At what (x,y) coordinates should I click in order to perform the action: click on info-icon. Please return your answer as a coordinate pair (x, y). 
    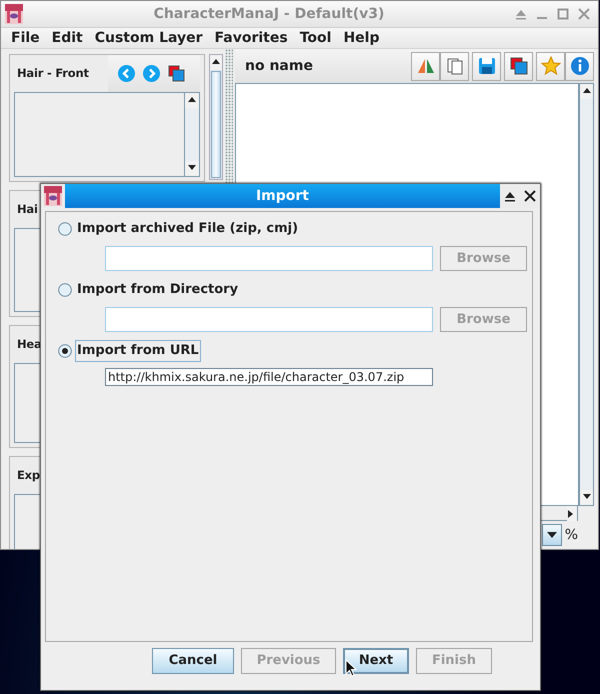
    Looking at the image, I should click on (580, 66).